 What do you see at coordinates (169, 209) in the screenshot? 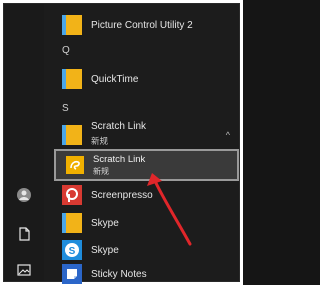
I see `annotation-arrow` at bounding box center [169, 209].